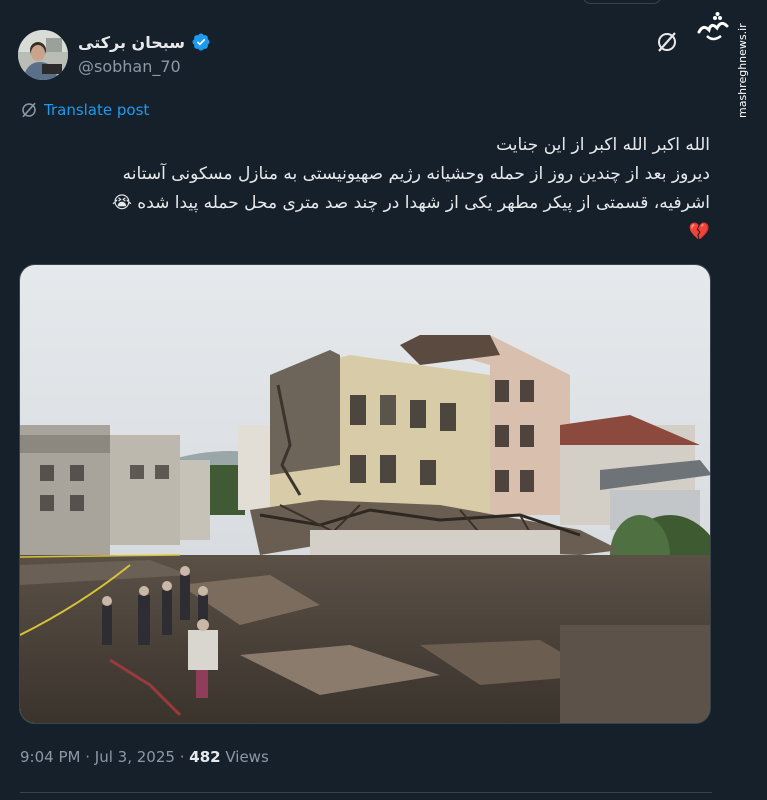 This screenshot has width=767, height=800. What do you see at coordinates (96, 110) in the screenshot?
I see `translate-label: Translate post` at bounding box center [96, 110].